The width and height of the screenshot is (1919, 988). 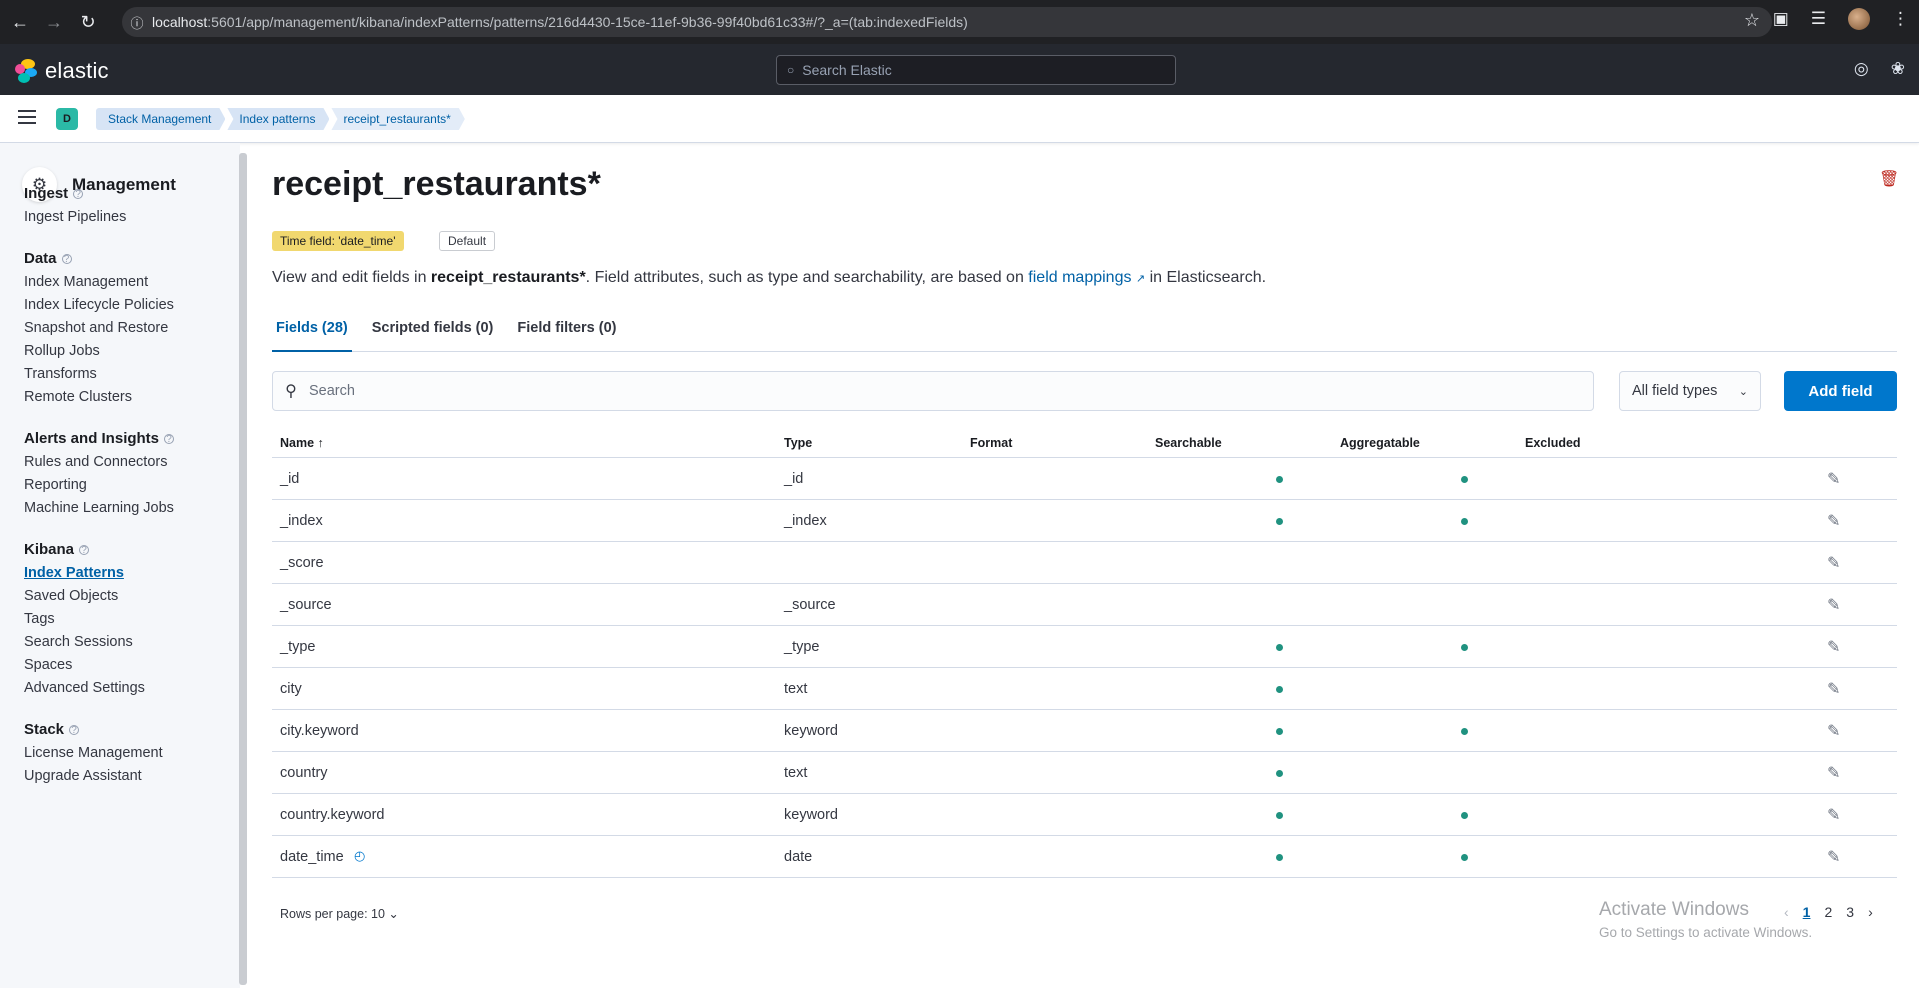 I want to click on menu-kebab-icon: ⋮, so click(x=1900, y=19).